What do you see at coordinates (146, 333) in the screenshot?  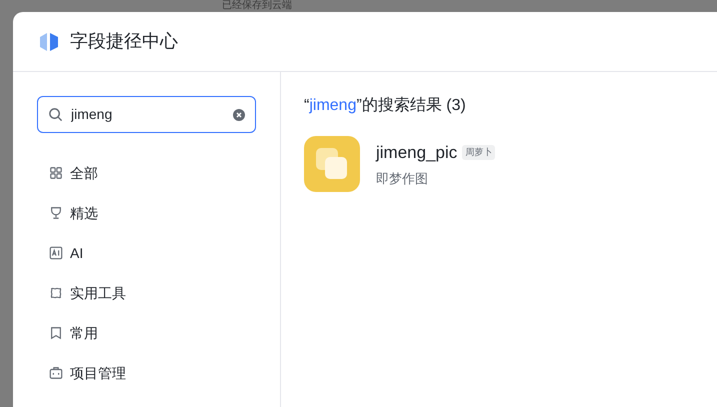 I see `category-item: 常用` at bounding box center [146, 333].